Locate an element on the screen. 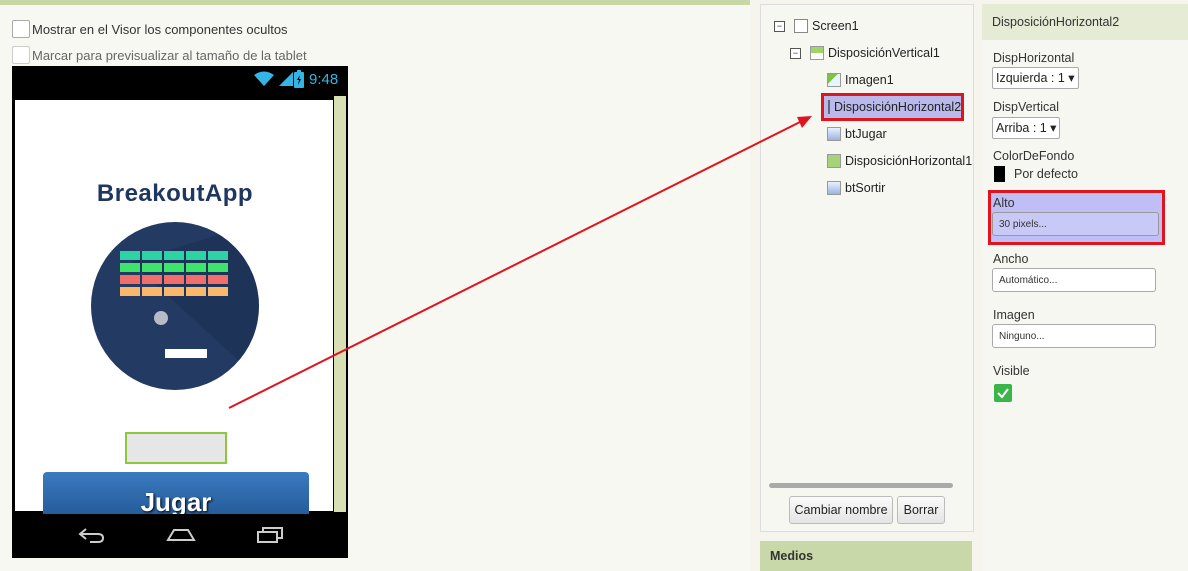 This screenshot has width=1188, height=571. checkmark-icon is located at coordinates (1003, 393).